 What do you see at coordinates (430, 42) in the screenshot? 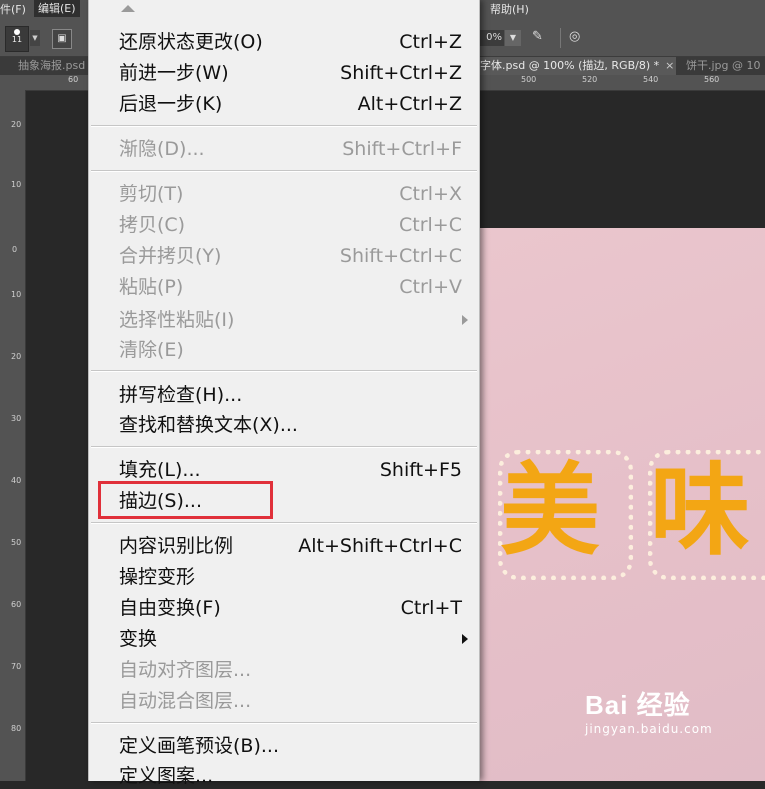
I see `menu-item-shortcut: Ctrl+Z` at bounding box center [430, 42].